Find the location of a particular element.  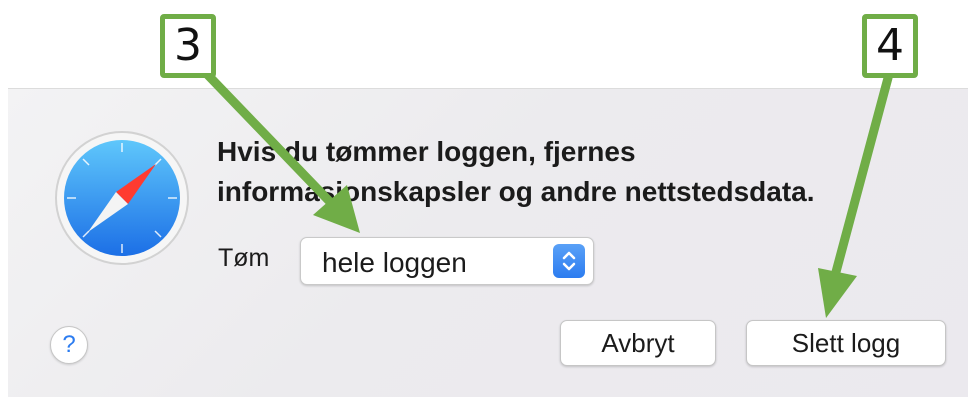

clear-label: Tøm is located at coordinates (244, 258).